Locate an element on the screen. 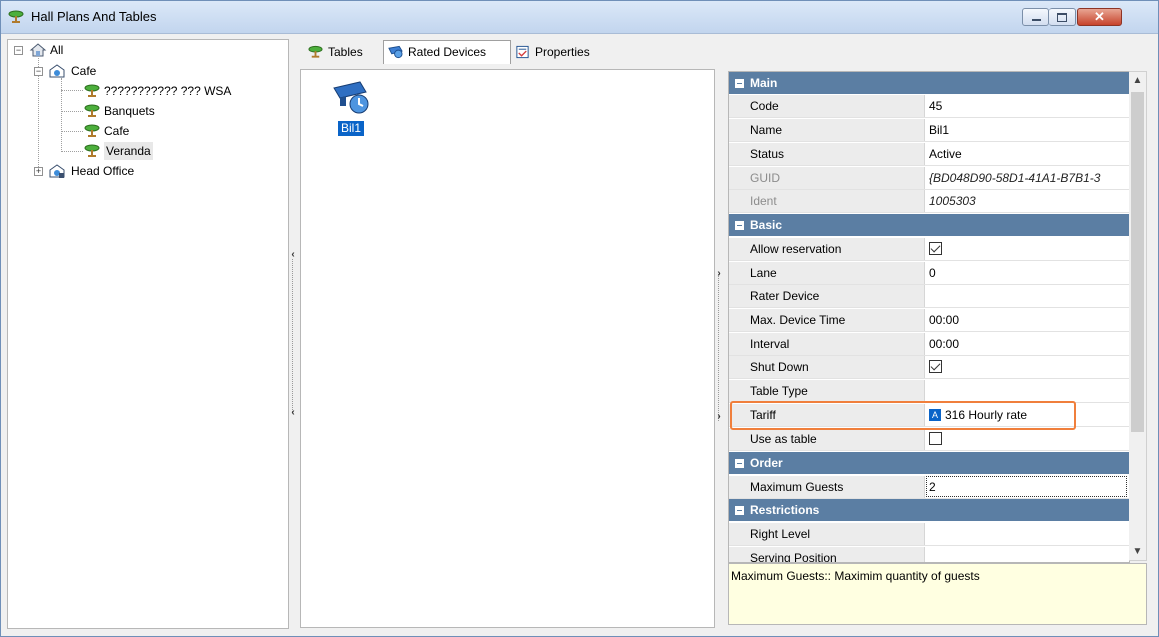 This screenshot has width=1159, height=637. property-row-serving-position: Serving Position is located at coordinates (929, 554).